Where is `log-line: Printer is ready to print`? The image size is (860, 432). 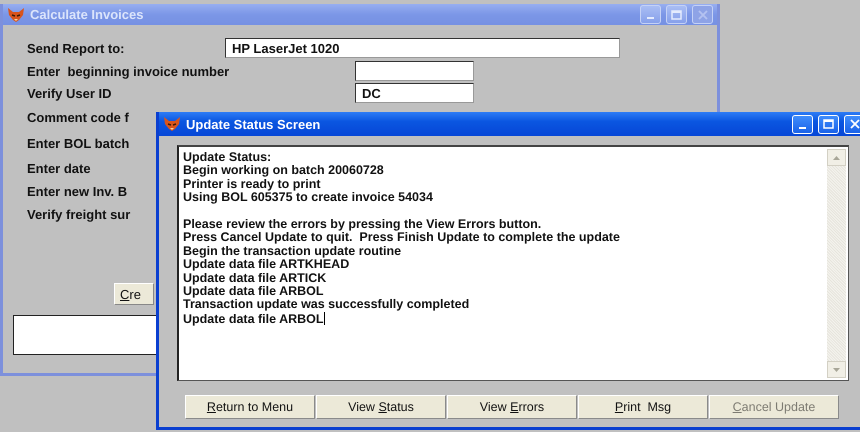
log-line: Printer is ready to print is located at coordinates (252, 185).